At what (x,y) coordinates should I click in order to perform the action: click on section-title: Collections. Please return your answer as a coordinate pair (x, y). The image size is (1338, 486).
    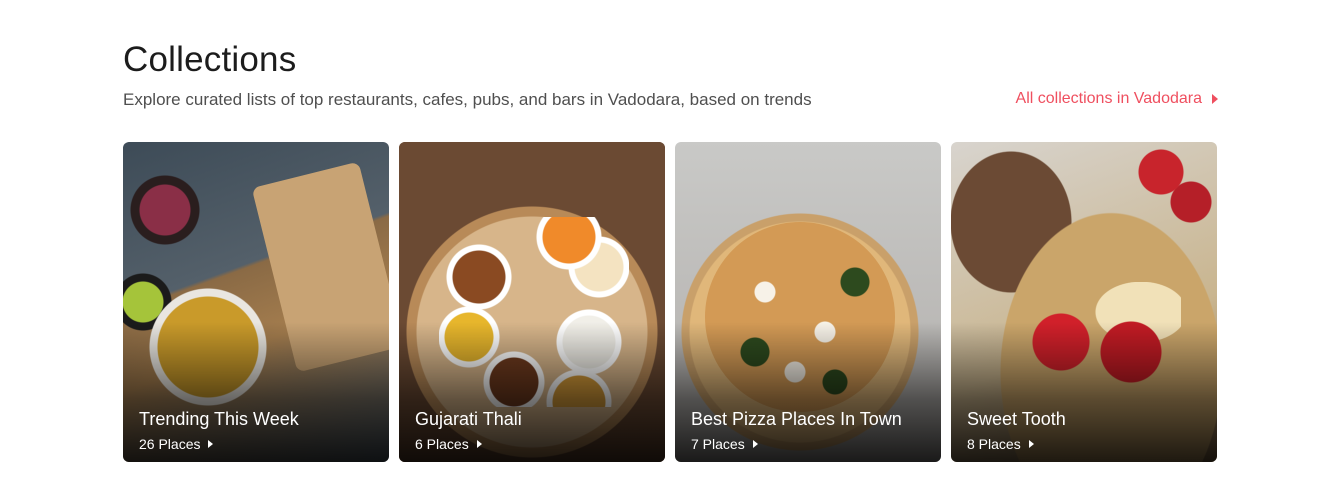
    Looking at the image, I should click on (210, 59).